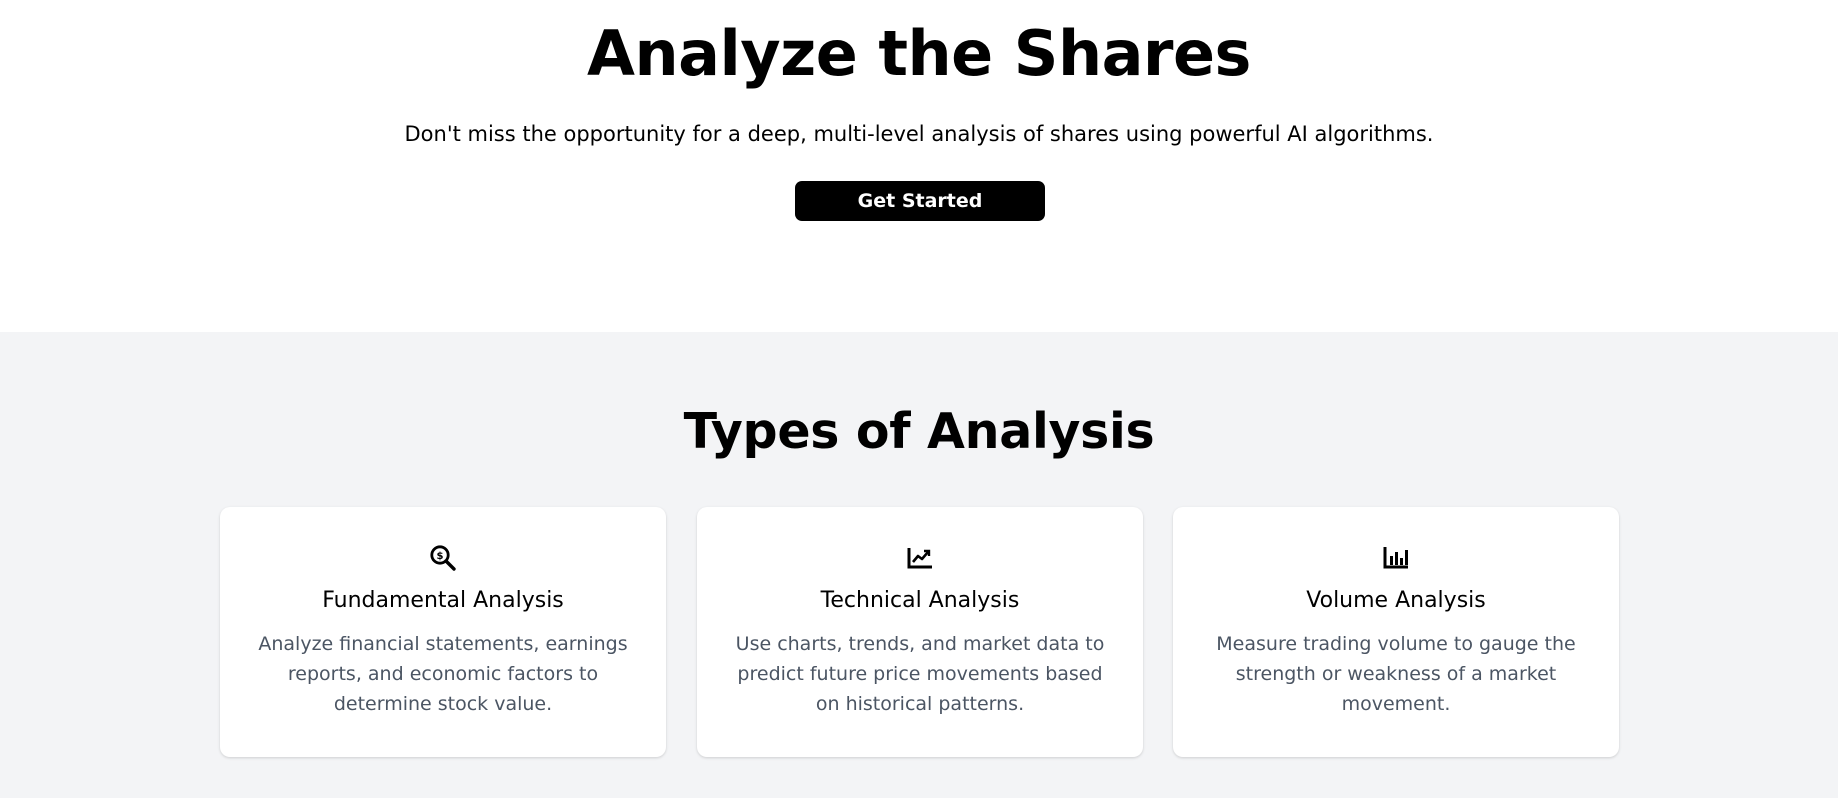 Image resolution: width=1838 pixels, height=798 pixels. What do you see at coordinates (919, 431) in the screenshot?
I see `section-title: Types of Analysis` at bounding box center [919, 431].